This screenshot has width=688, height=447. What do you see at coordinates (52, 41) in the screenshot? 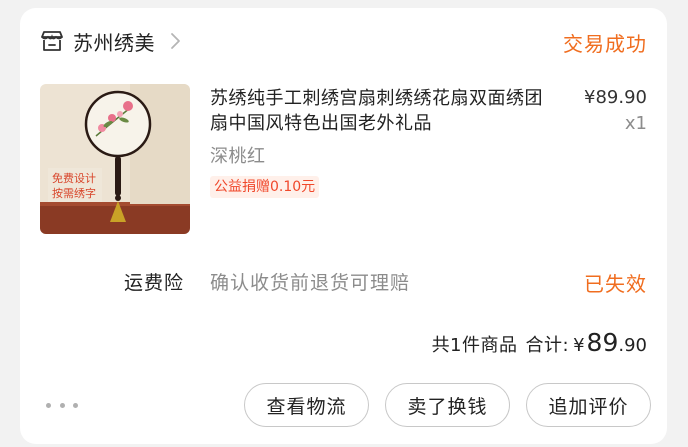
I see `store-icon` at bounding box center [52, 41].